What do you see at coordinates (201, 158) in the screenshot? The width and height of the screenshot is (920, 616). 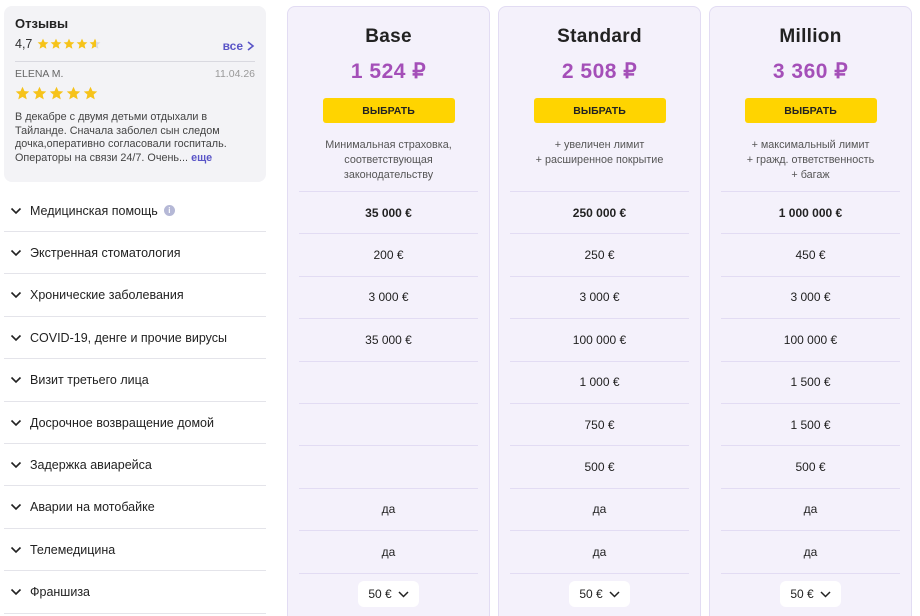 I see `review-more-link: еще` at bounding box center [201, 158].